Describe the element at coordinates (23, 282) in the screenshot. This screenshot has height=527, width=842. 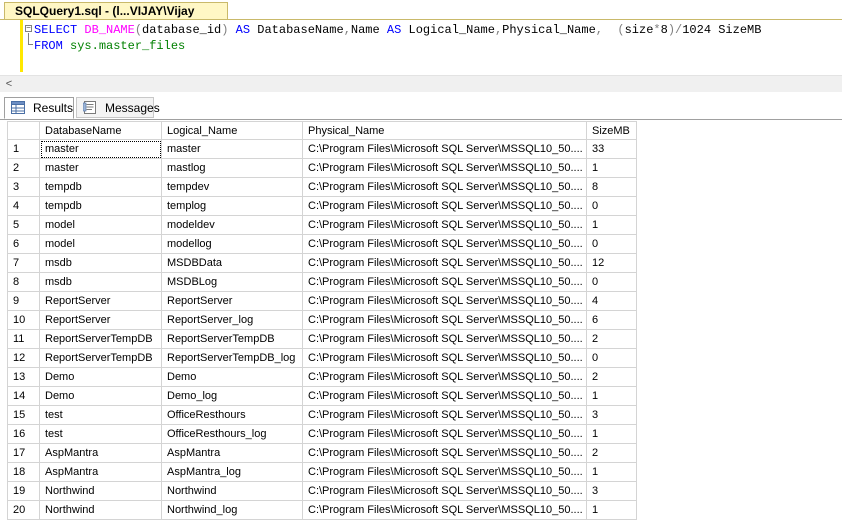
I see `row-number: 8` at that location.